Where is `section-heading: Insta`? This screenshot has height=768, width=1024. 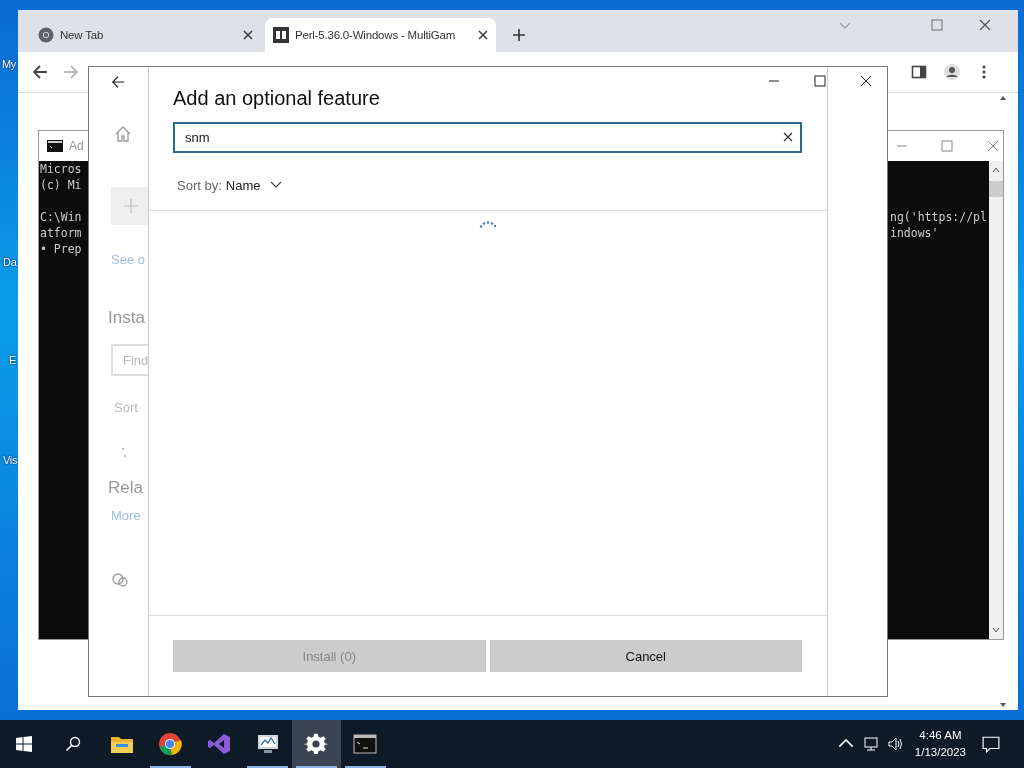 section-heading: Insta is located at coordinates (126, 318).